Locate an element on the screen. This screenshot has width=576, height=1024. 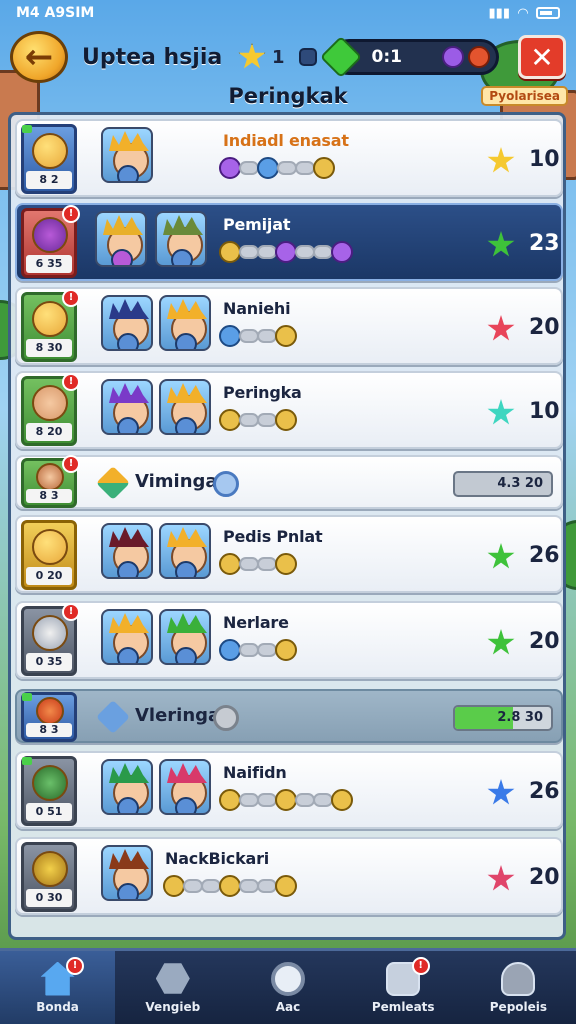
person-icon is located at coordinates (518, 978).